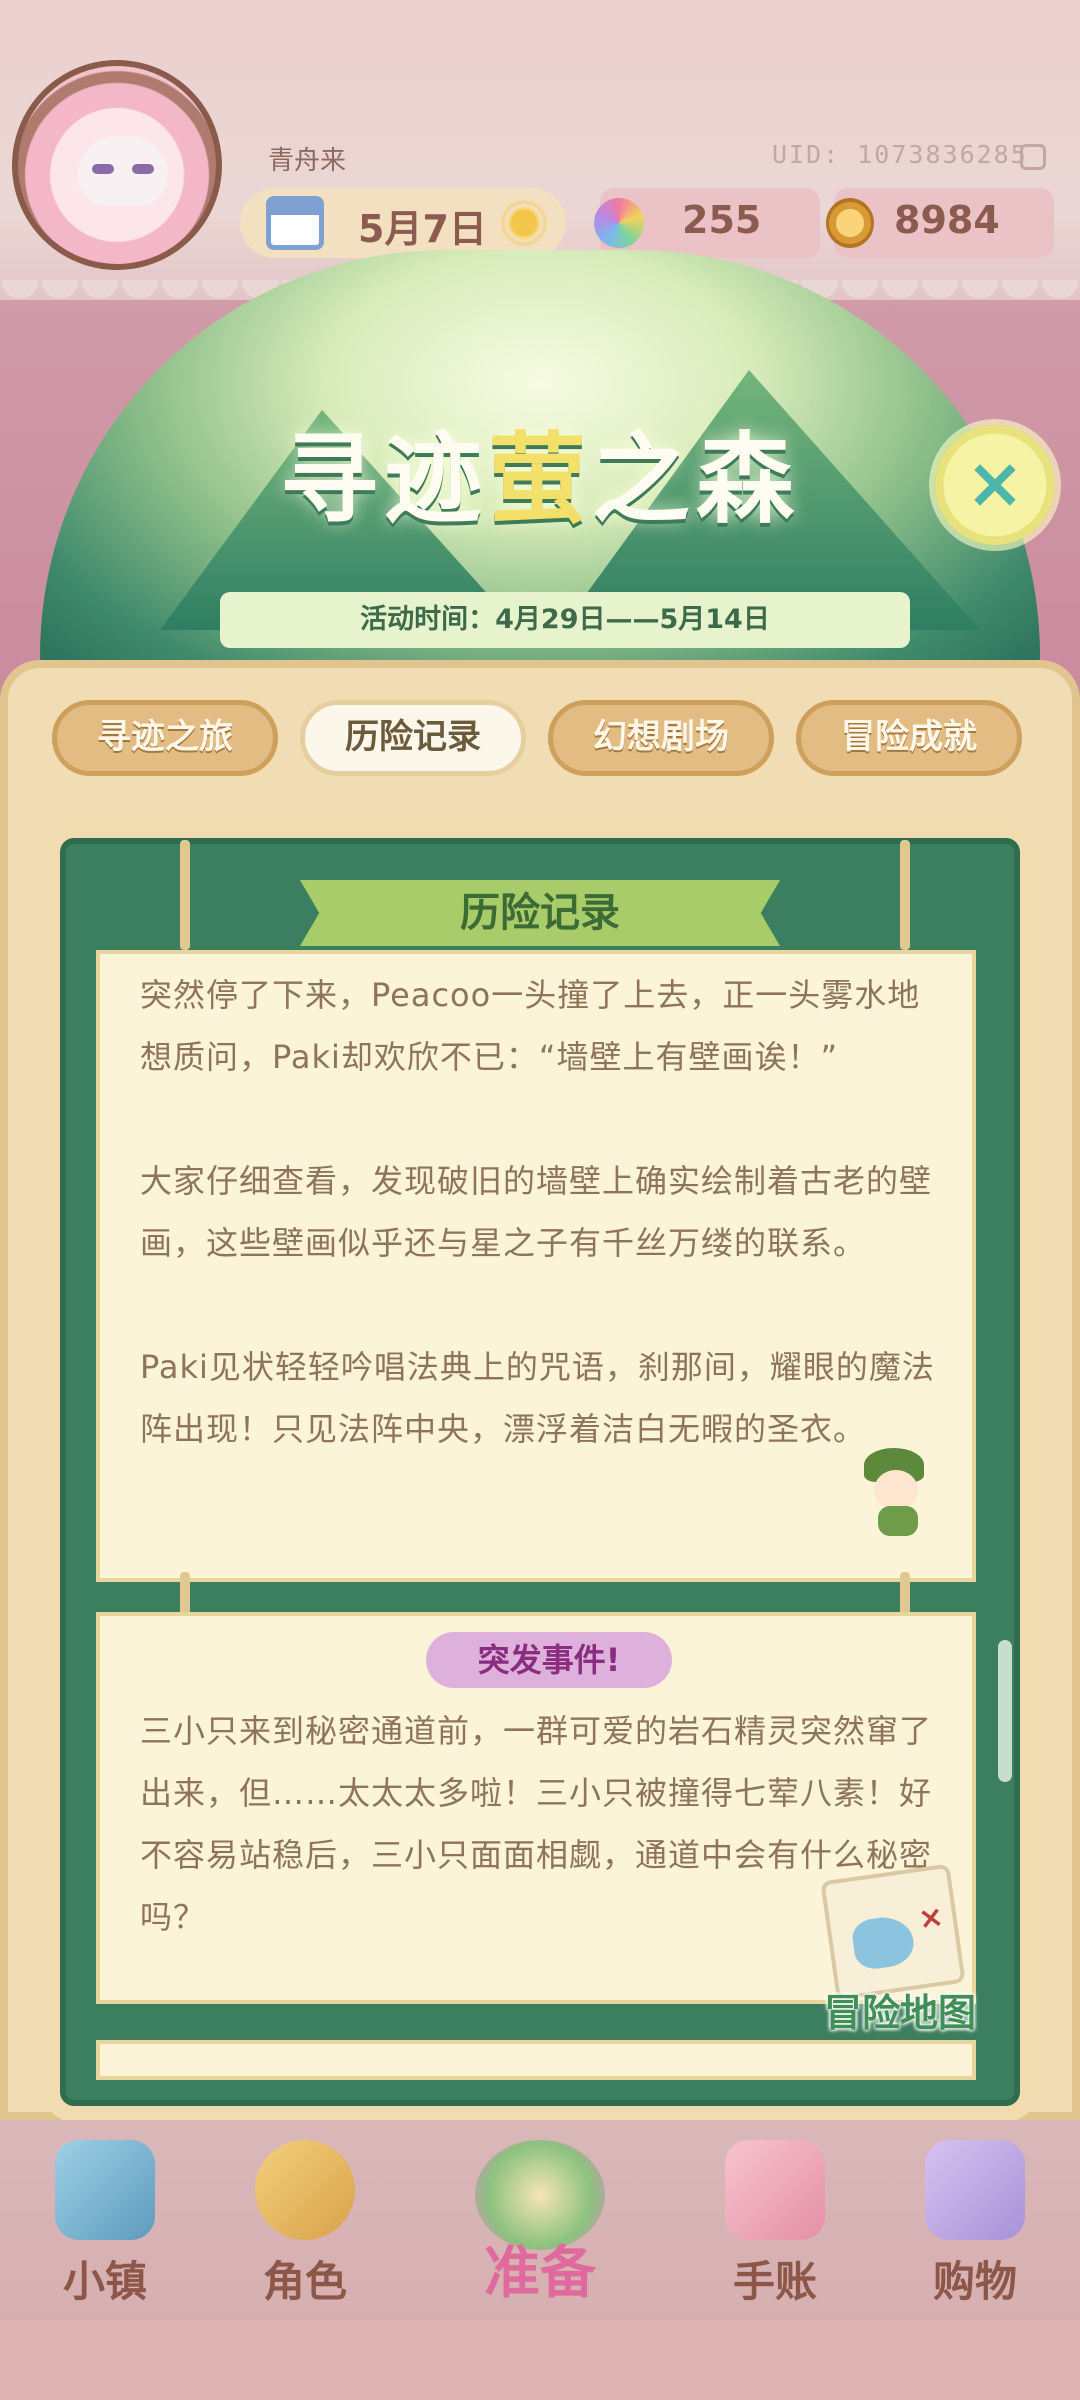 This screenshot has width=1080, height=2400. What do you see at coordinates (413, 738) in the screenshot?
I see `tab-adventure-record: 历险记录` at bounding box center [413, 738].